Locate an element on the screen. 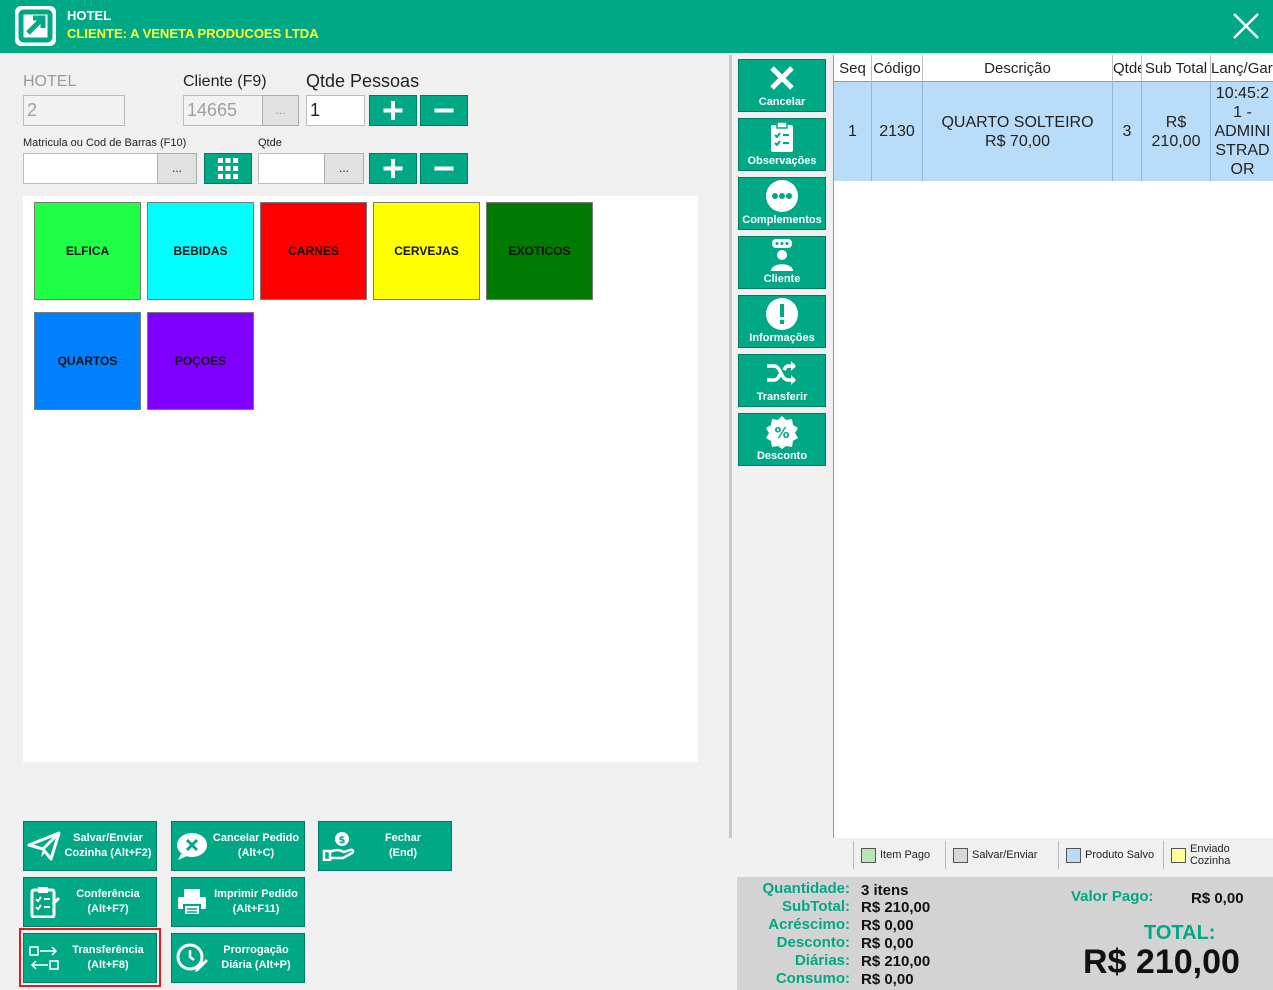 The image size is (1273, 990). complementos-button: Complementos is located at coordinates (782, 203).